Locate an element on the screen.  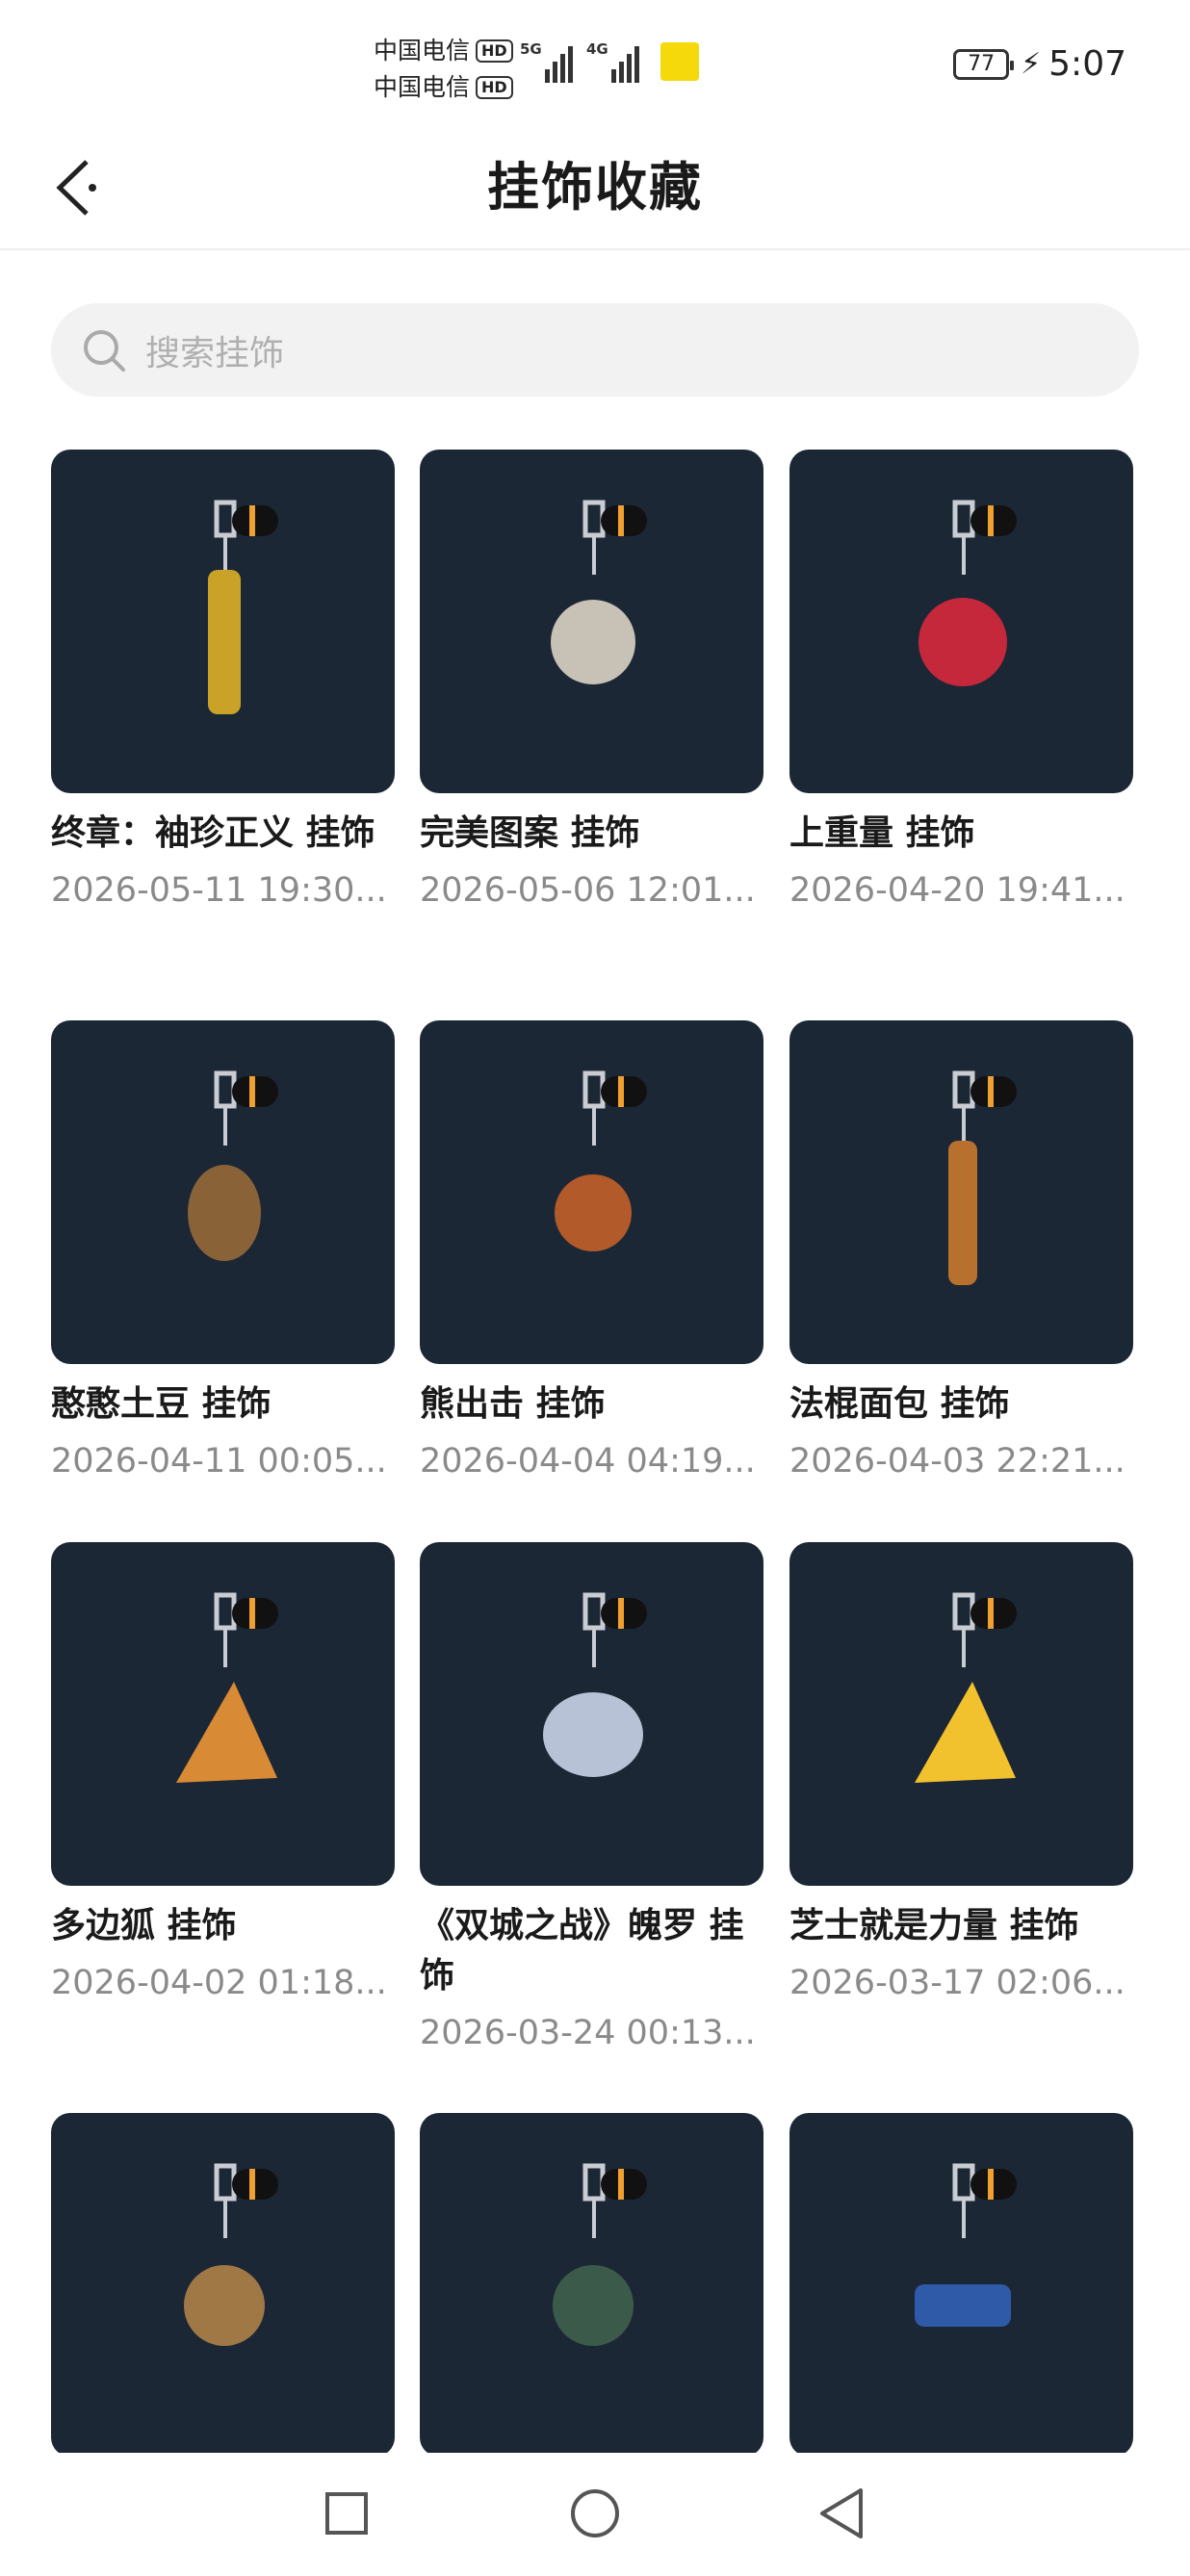
cheese-charm-icon is located at coordinates (961, 1714).